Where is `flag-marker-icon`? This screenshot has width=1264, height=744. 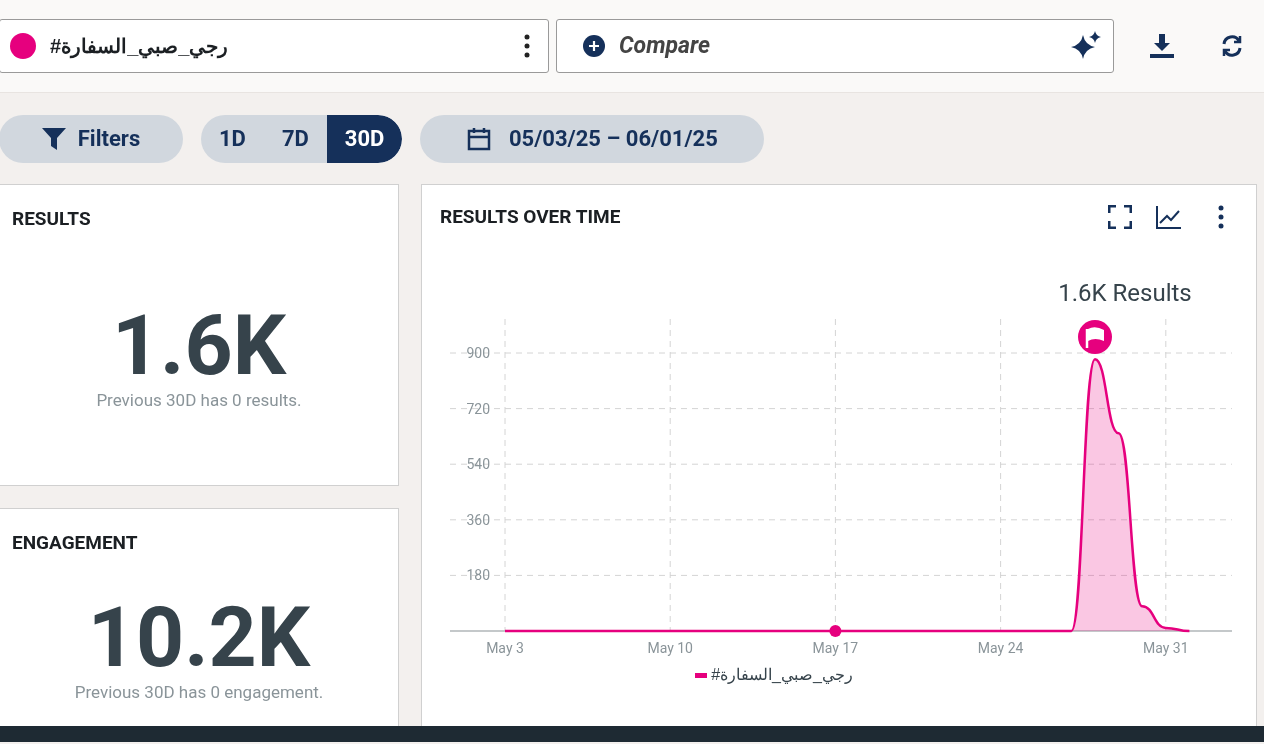 flag-marker-icon is located at coordinates (1095, 337).